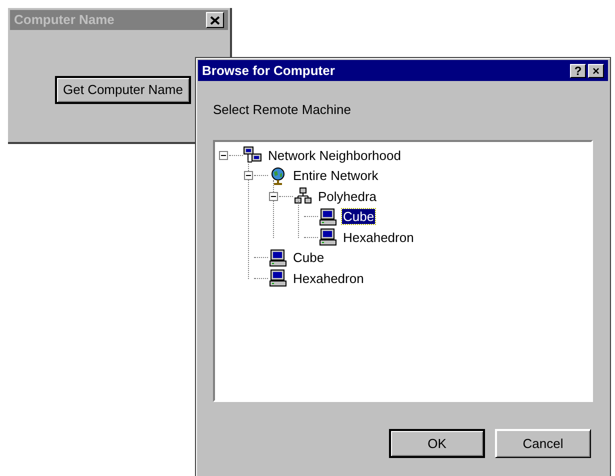 This screenshot has height=476, width=615. What do you see at coordinates (303, 196) in the screenshot?
I see `workgroup-icon` at bounding box center [303, 196].